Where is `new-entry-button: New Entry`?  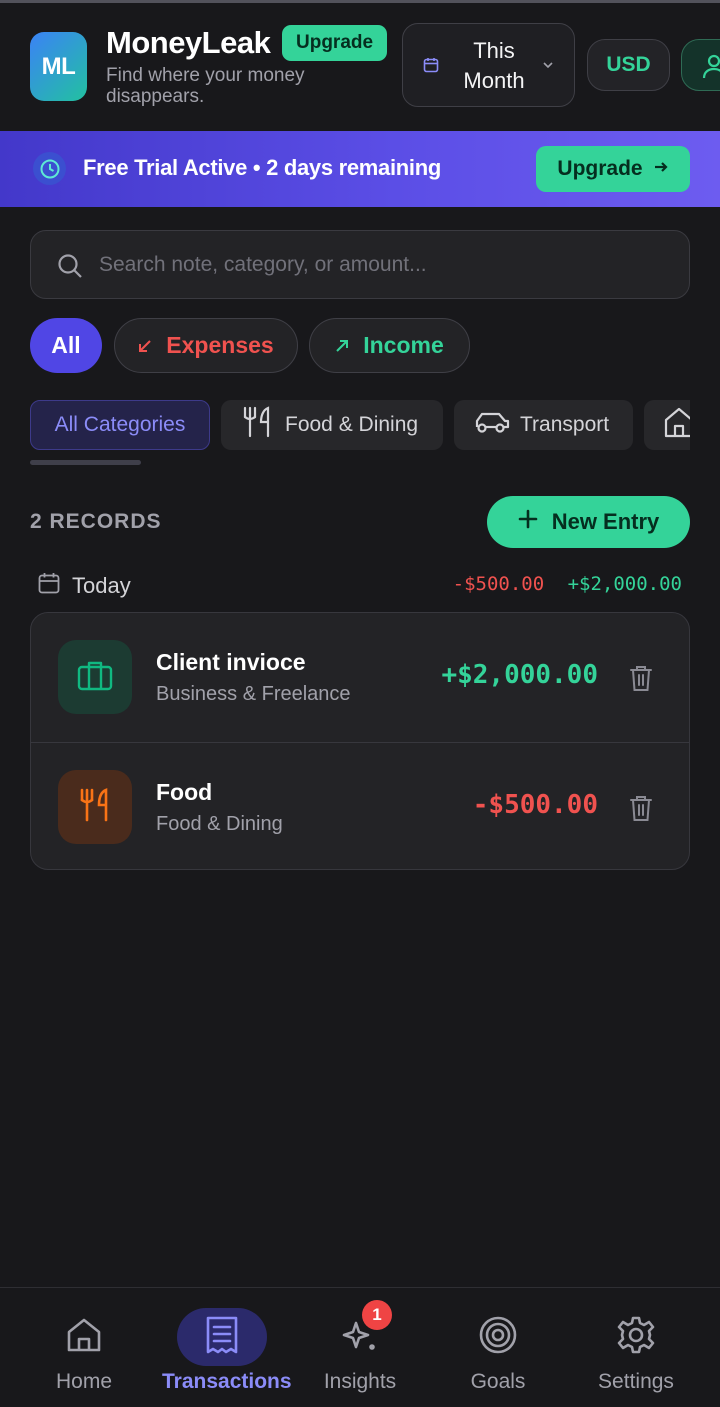 new-entry-button: New Entry is located at coordinates (588, 522).